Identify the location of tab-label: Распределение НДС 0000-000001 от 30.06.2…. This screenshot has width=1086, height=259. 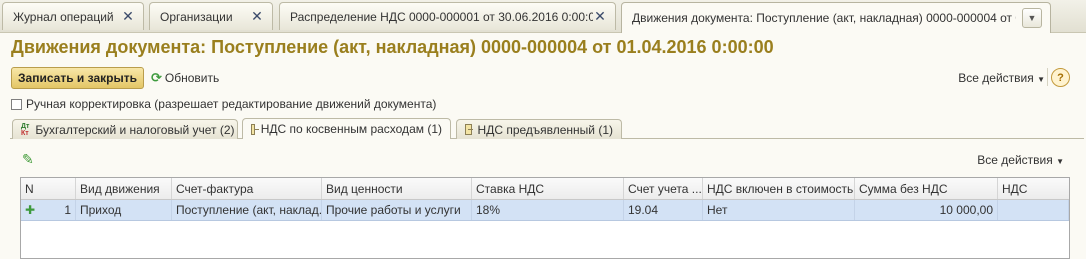
(441, 16).